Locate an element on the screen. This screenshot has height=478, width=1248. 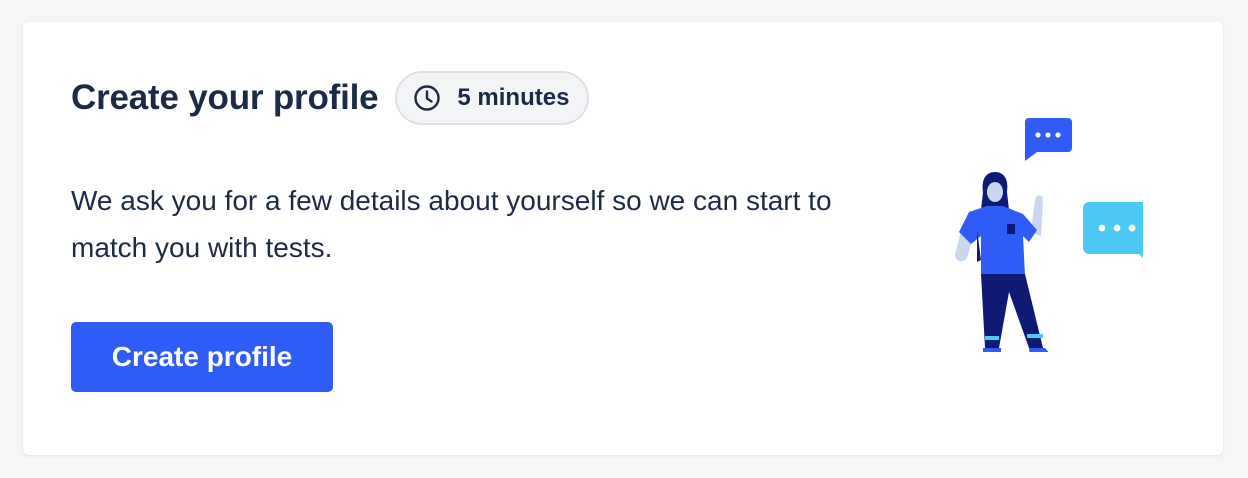
duration-label: 5 minutes is located at coordinates (513, 97).